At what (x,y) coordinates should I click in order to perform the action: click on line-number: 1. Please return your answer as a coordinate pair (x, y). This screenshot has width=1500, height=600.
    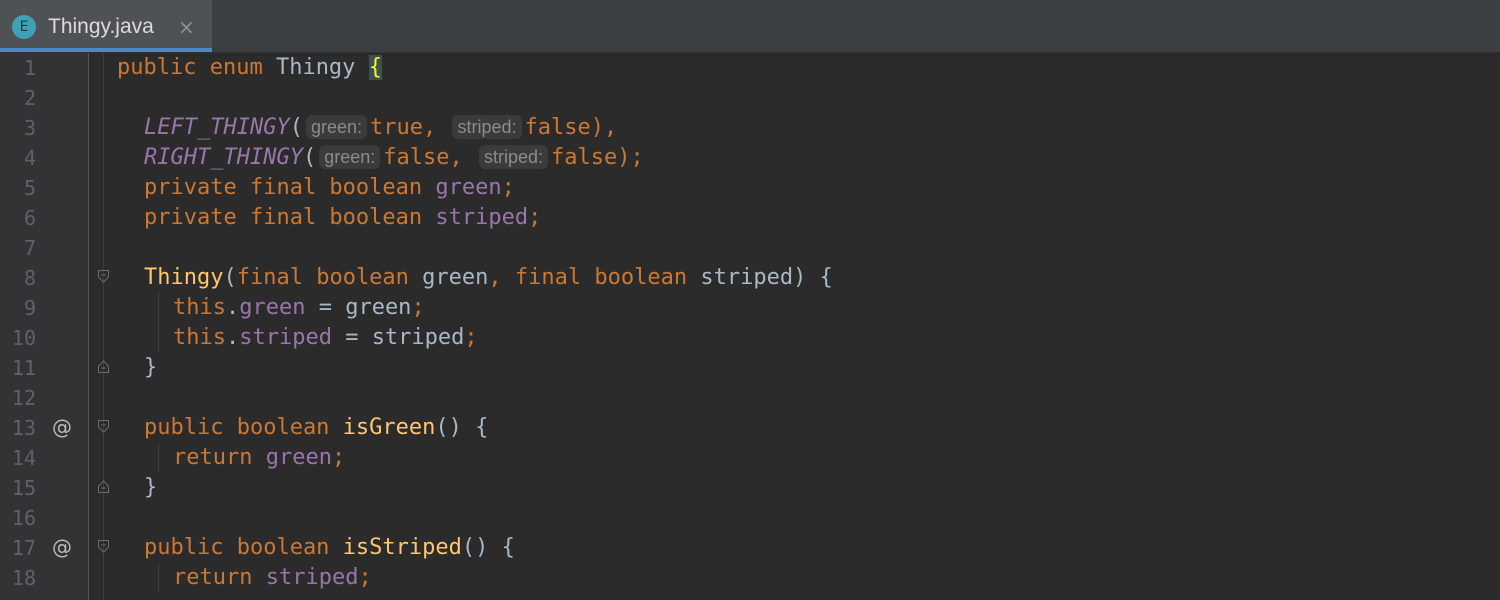
    Looking at the image, I should click on (29, 68).